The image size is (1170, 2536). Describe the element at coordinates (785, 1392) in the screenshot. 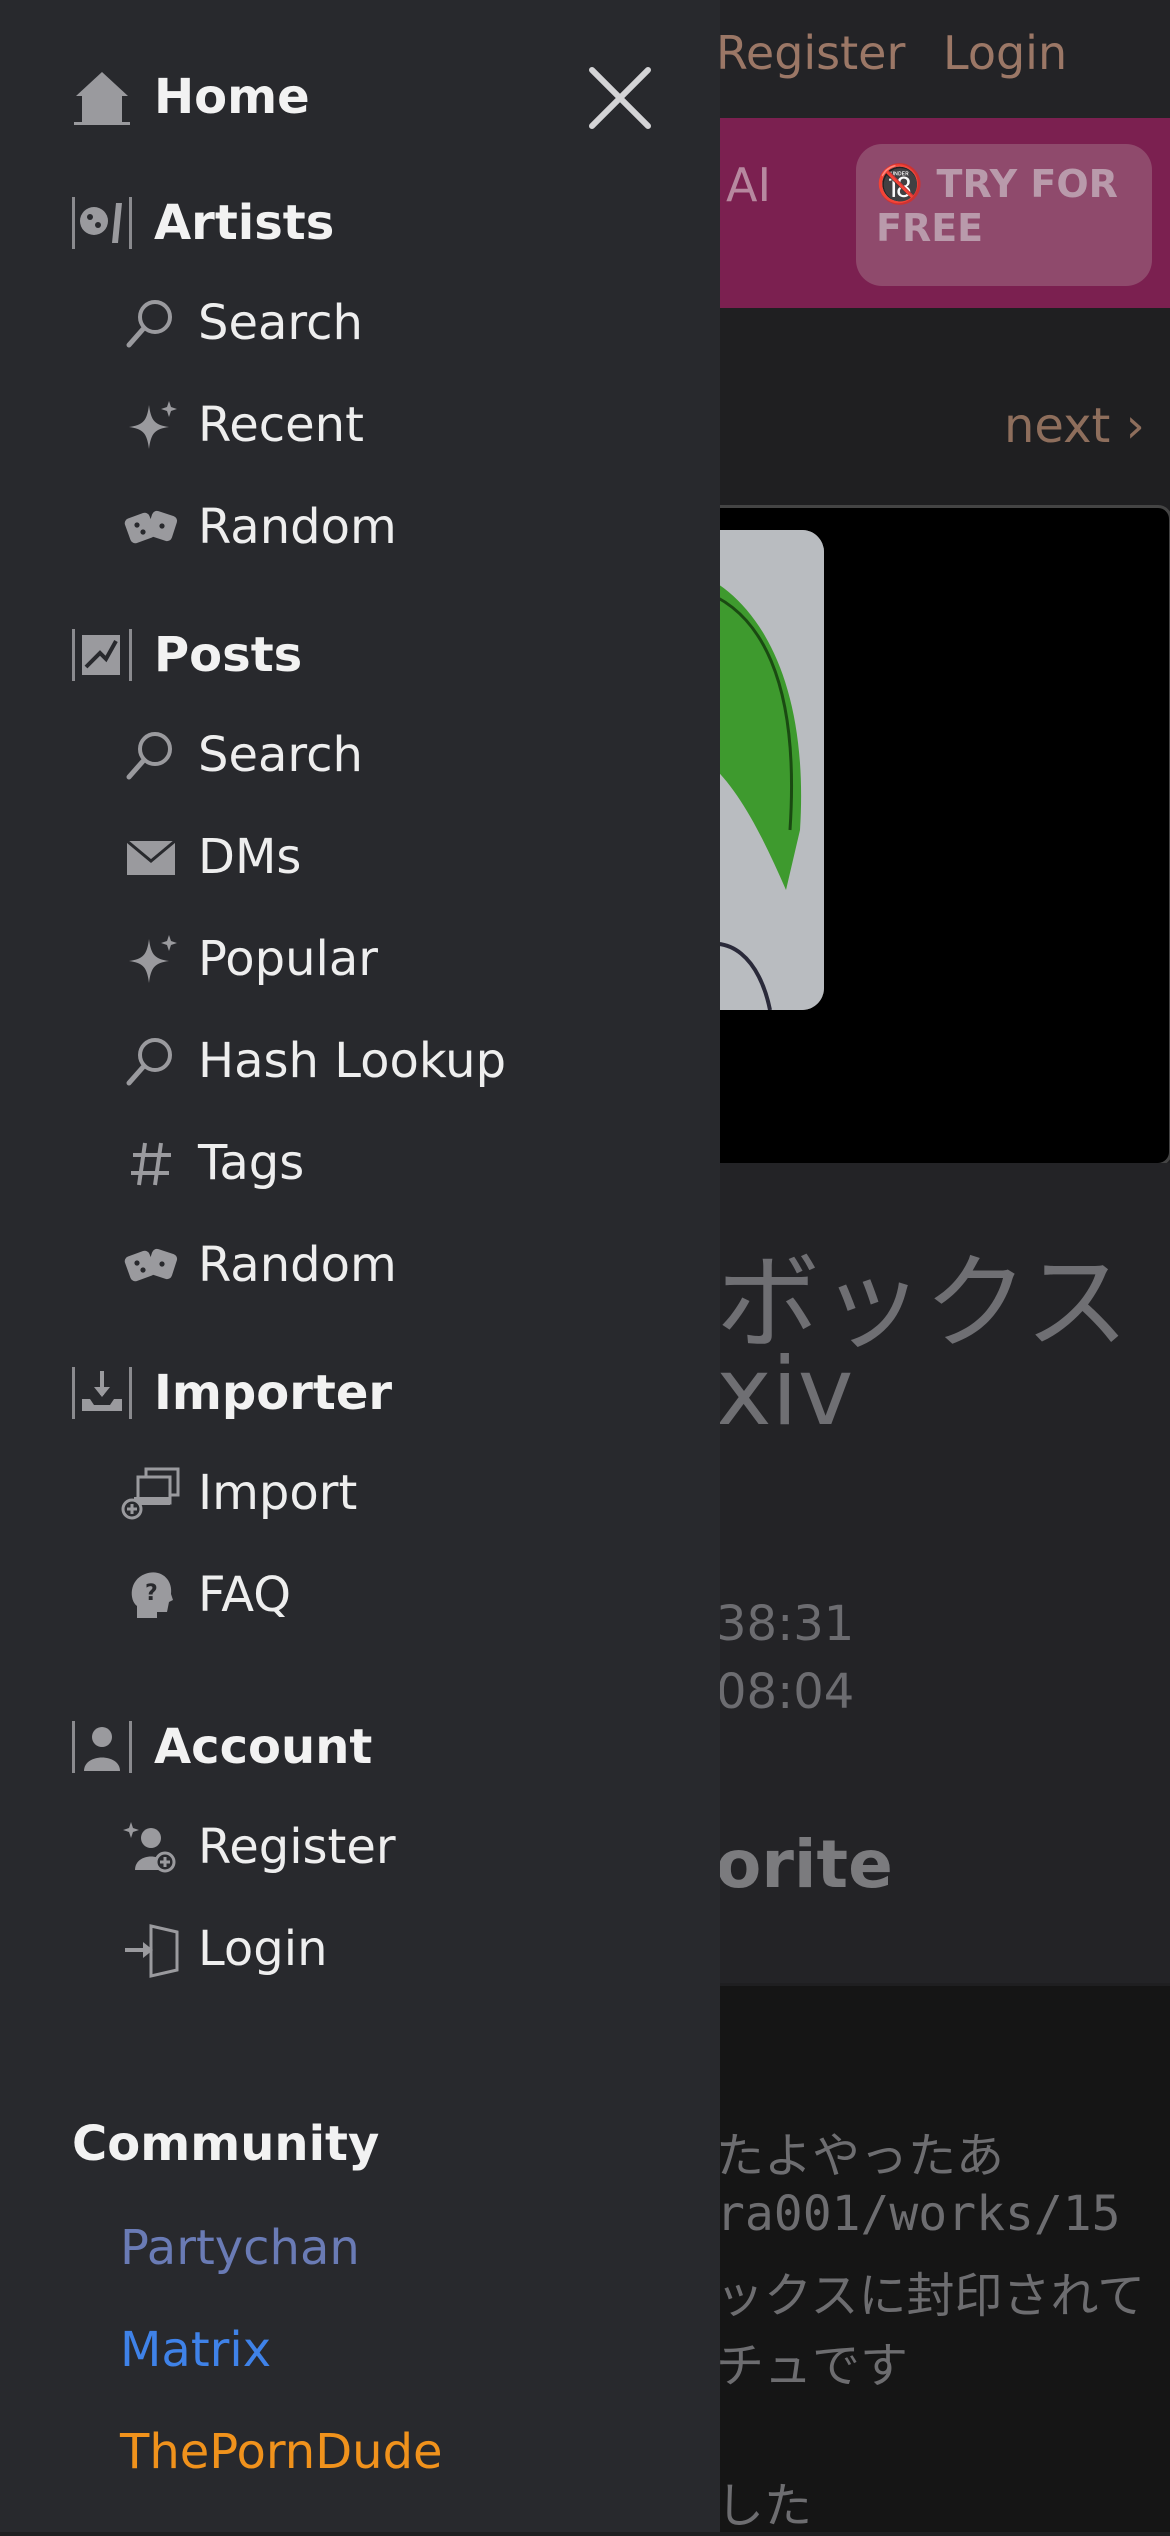

I see `post-title-line2: xiv` at that location.